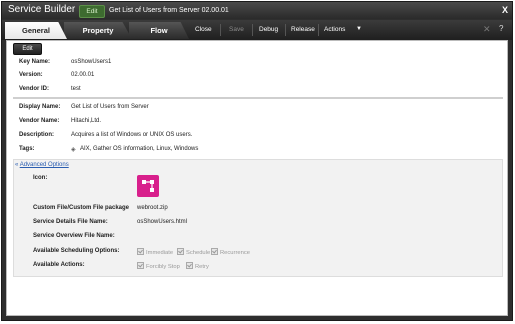  I want to click on tags-label: Tags:, so click(27, 149).